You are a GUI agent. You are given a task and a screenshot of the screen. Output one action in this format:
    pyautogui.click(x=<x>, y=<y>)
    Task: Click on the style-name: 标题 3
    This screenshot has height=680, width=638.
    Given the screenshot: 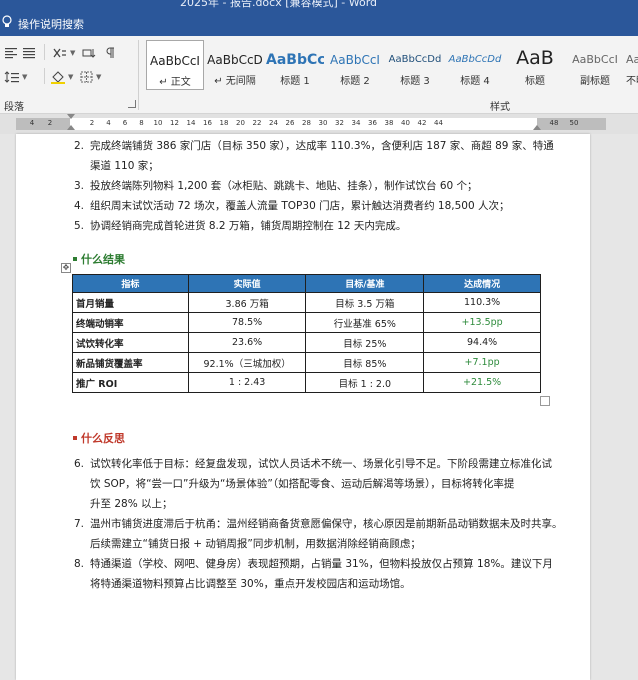 What is the action you would take?
    pyautogui.click(x=415, y=81)
    